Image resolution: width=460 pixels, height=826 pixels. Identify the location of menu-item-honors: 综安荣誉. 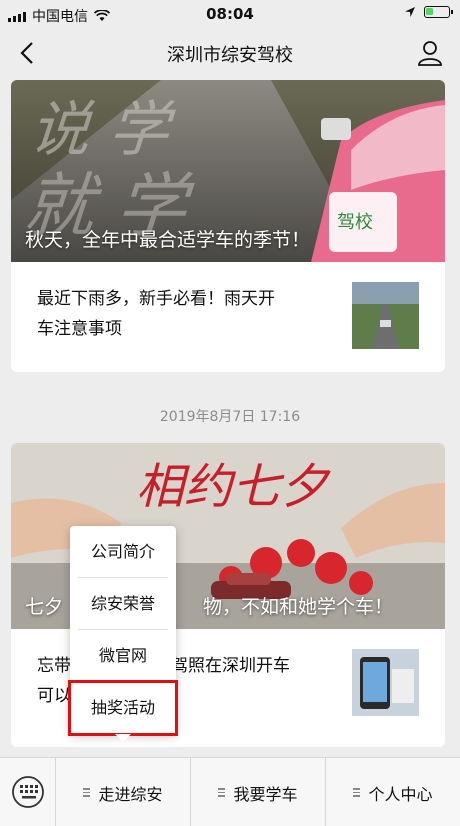
(123, 604).